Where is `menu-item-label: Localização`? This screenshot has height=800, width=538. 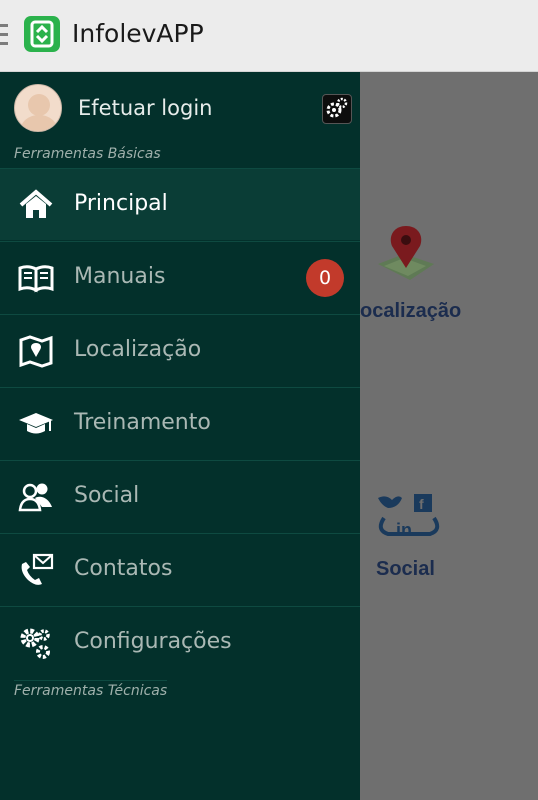 menu-item-label: Localização is located at coordinates (138, 349).